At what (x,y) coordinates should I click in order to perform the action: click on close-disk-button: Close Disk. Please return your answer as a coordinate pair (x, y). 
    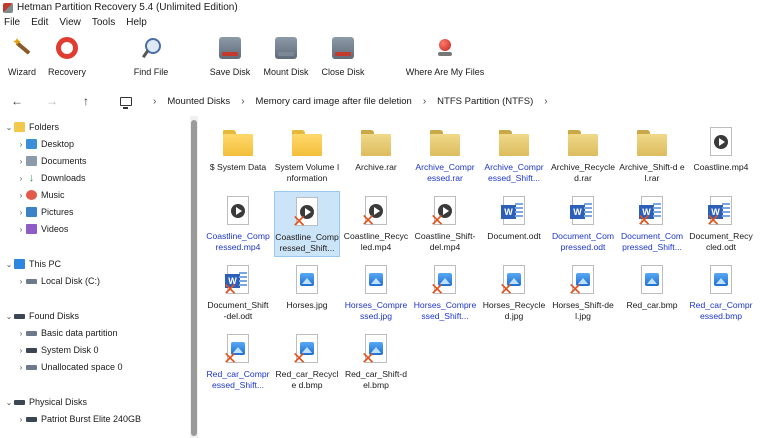
    Looking at the image, I should click on (343, 57).